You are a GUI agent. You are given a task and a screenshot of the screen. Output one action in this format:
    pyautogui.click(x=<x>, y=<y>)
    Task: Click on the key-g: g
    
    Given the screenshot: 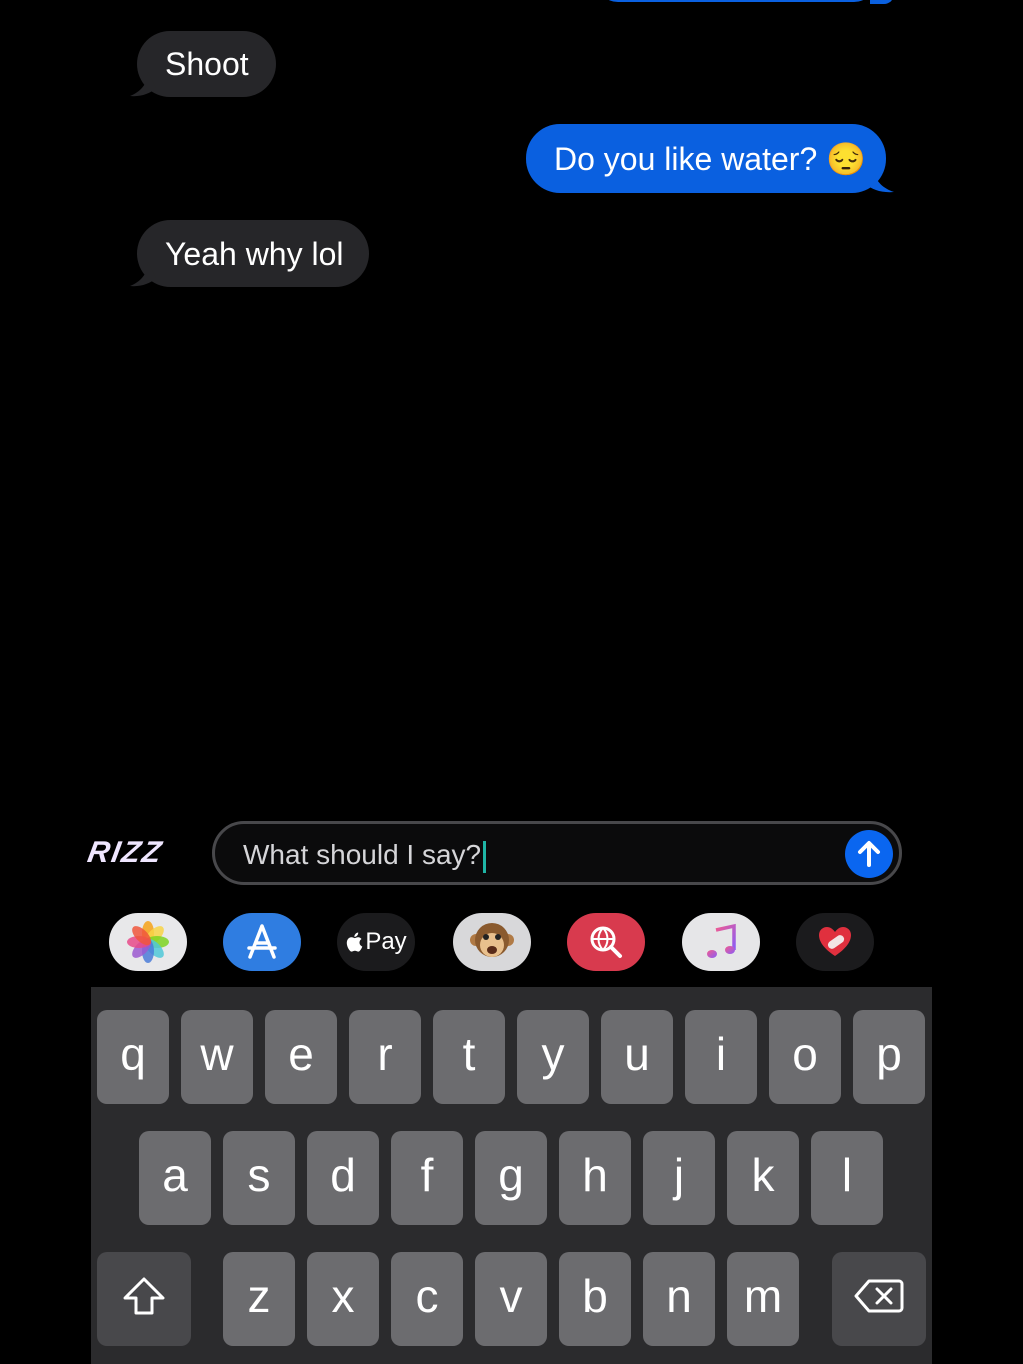 What is the action you would take?
    pyautogui.click(x=511, y=1178)
    